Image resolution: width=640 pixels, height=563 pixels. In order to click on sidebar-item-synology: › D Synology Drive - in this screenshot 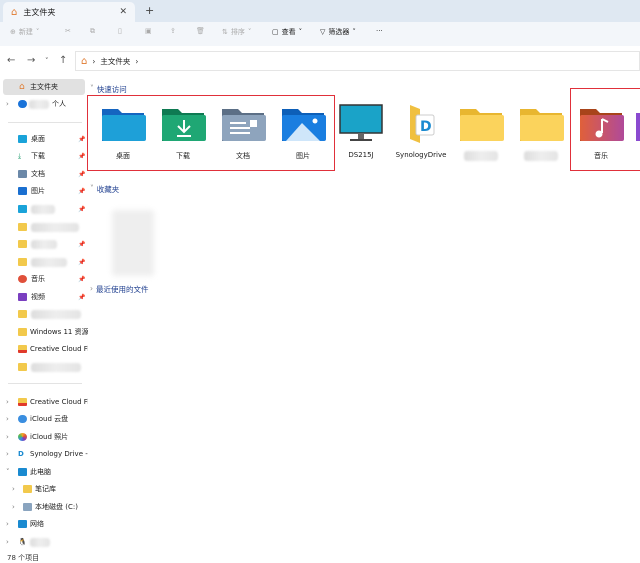, I will do `click(44, 454)`.